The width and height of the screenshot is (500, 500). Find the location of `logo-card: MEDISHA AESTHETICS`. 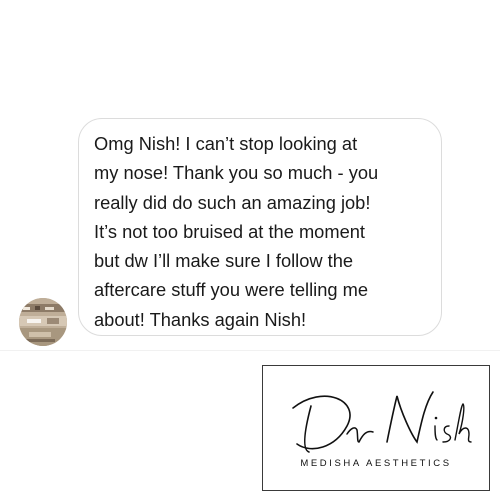

logo-card: MEDISHA AESTHETICS is located at coordinates (376, 428).